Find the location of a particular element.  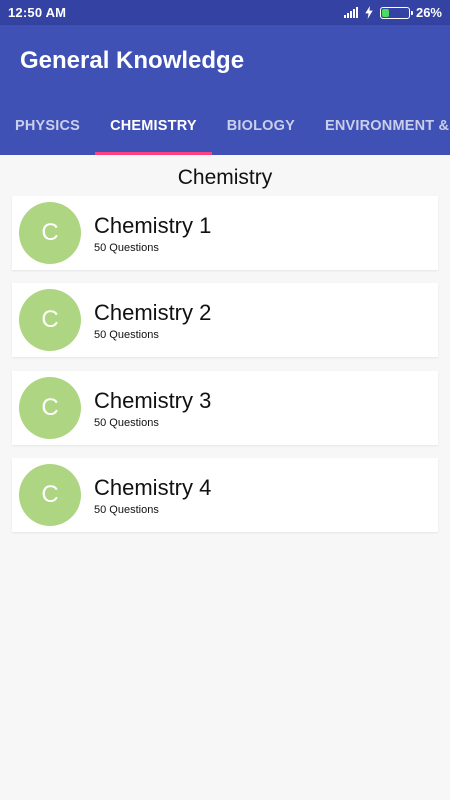

tab-label: ENVIRONMENT & EC is located at coordinates (387, 126).